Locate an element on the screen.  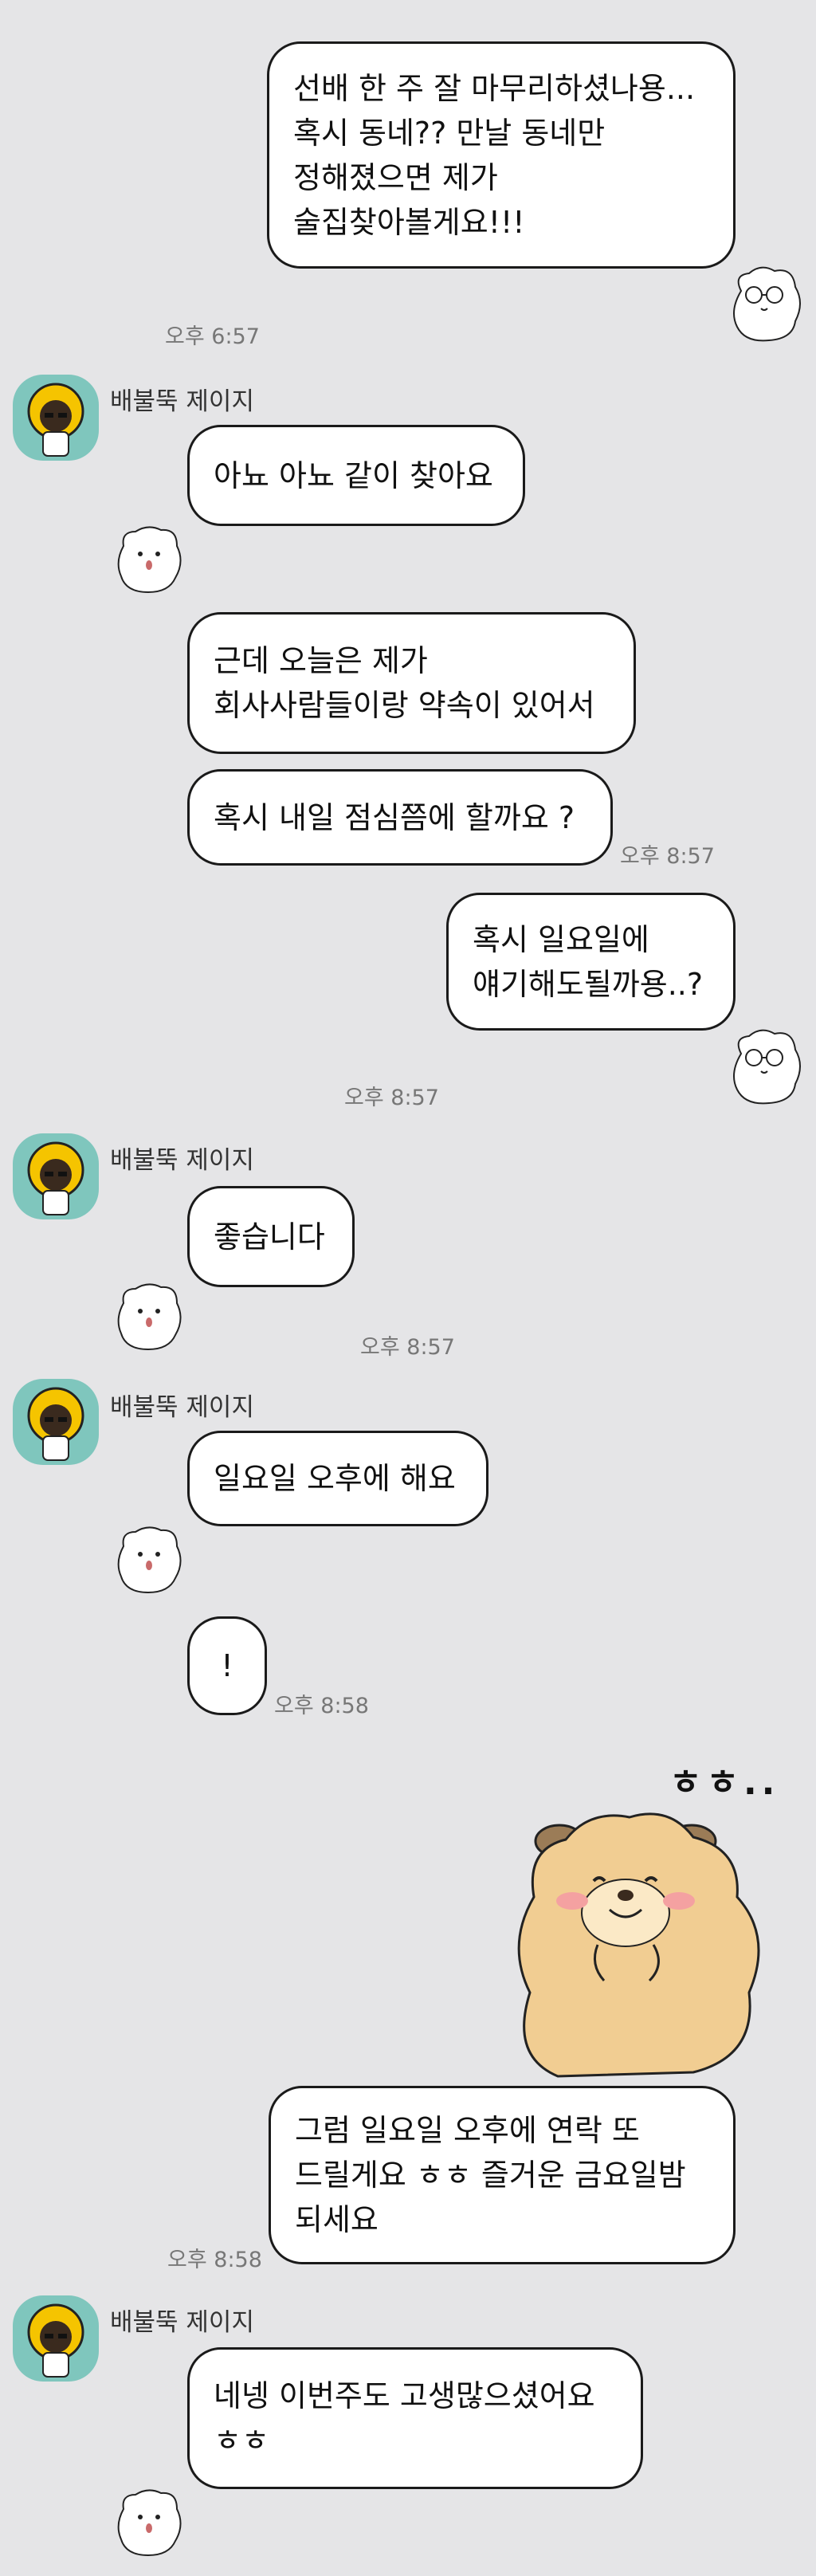
message-bubble: 혹시 내일 점심쯤에 할까요 ? is located at coordinates (400, 818).